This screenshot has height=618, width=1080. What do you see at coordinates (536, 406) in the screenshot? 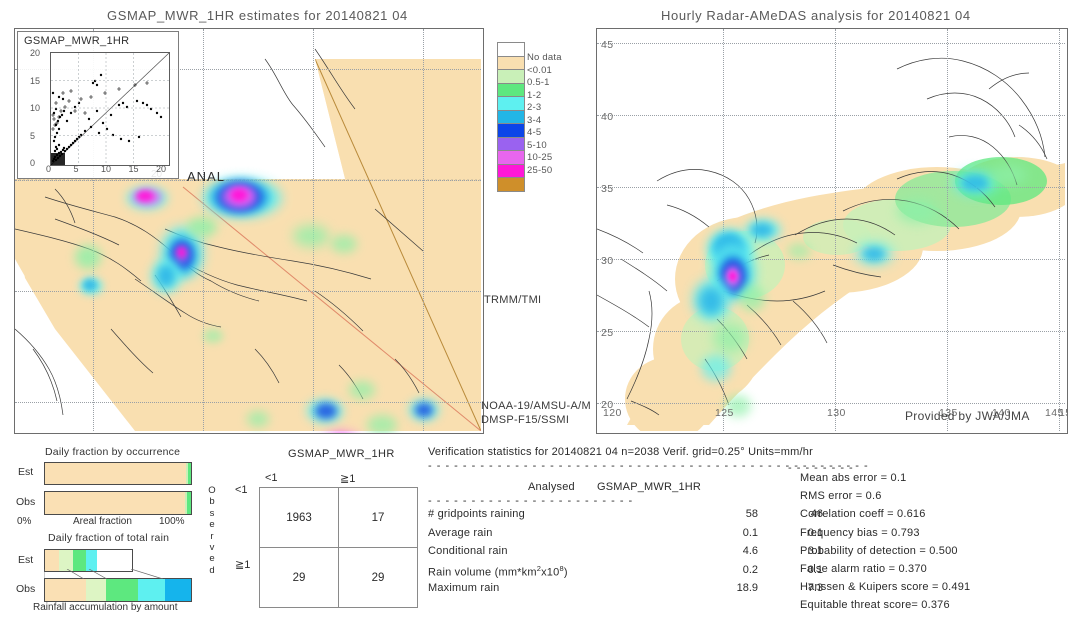
I see `satellite-label-noaa: NOAA-19/AMSU-A/M` at bounding box center [536, 406].